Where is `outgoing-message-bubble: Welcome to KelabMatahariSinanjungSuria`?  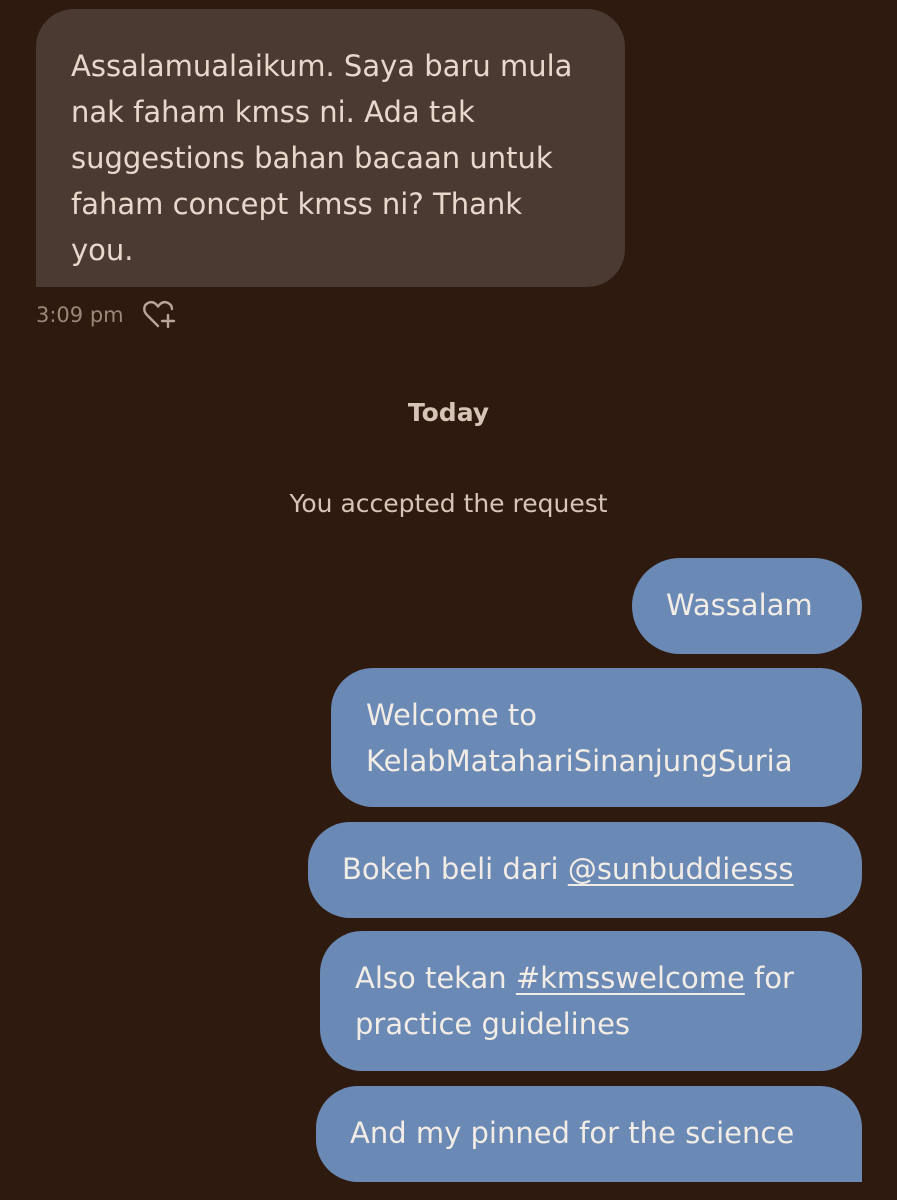 outgoing-message-bubble: Welcome to KelabMatahariSinanjungSuria is located at coordinates (596, 737).